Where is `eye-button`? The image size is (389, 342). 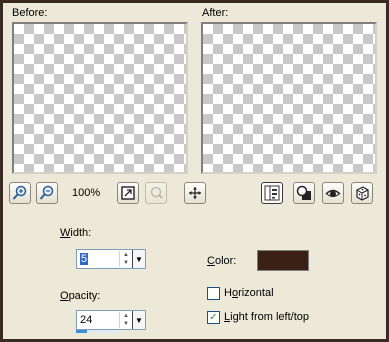 eye-button is located at coordinates (333, 193).